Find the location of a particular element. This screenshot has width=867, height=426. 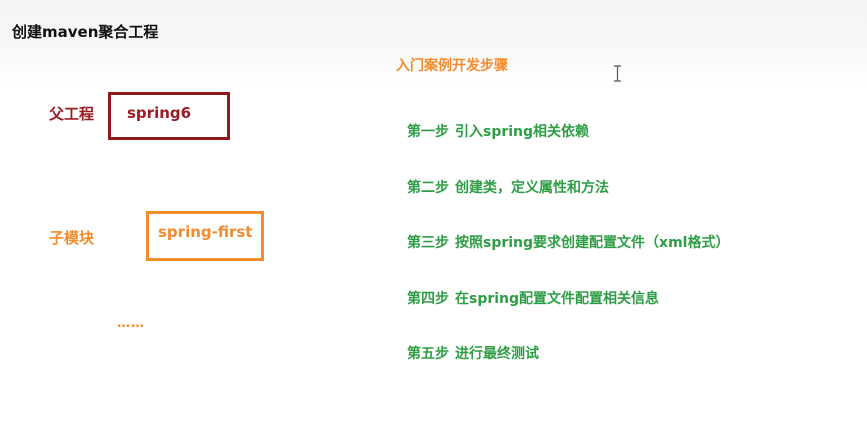

step-5: 第五步 进行最终测试 is located at coordinates (473, 353).